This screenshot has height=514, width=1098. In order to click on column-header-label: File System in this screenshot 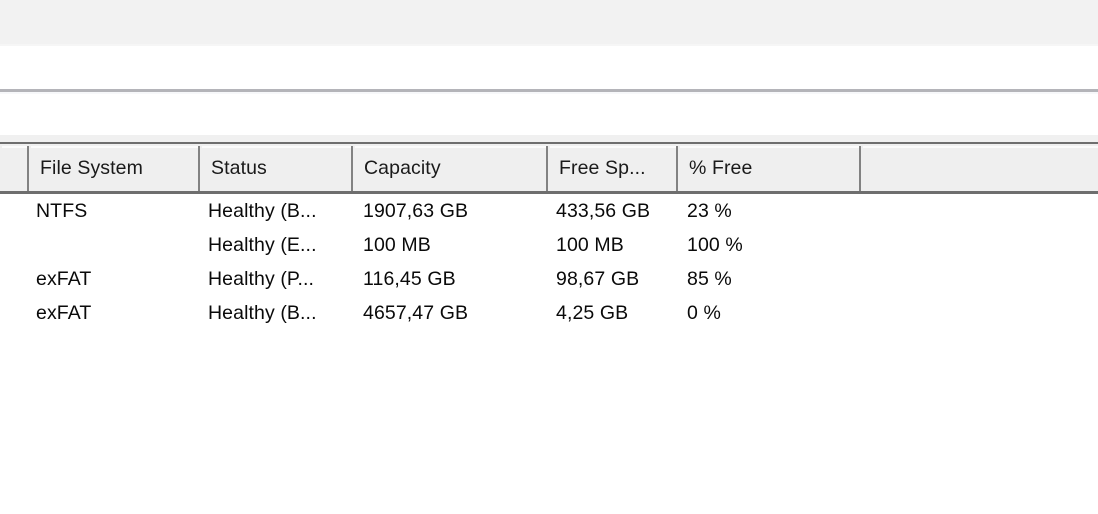, I will do `click(91, 168)`.